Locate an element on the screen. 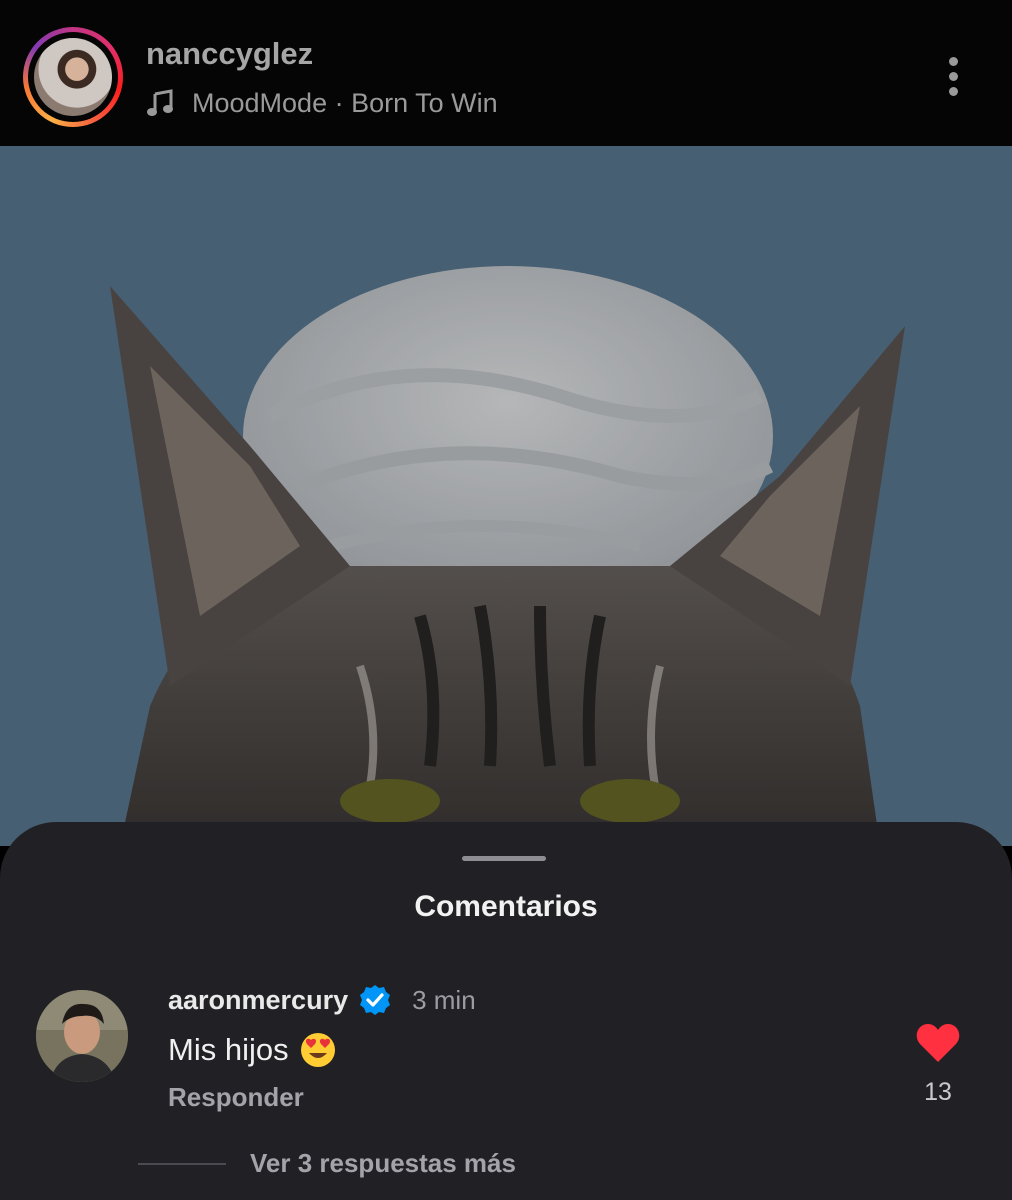 Image resolution: width=1012 pixels, height=1200 pixels. story-avatar is located at coordinates (73, 77).